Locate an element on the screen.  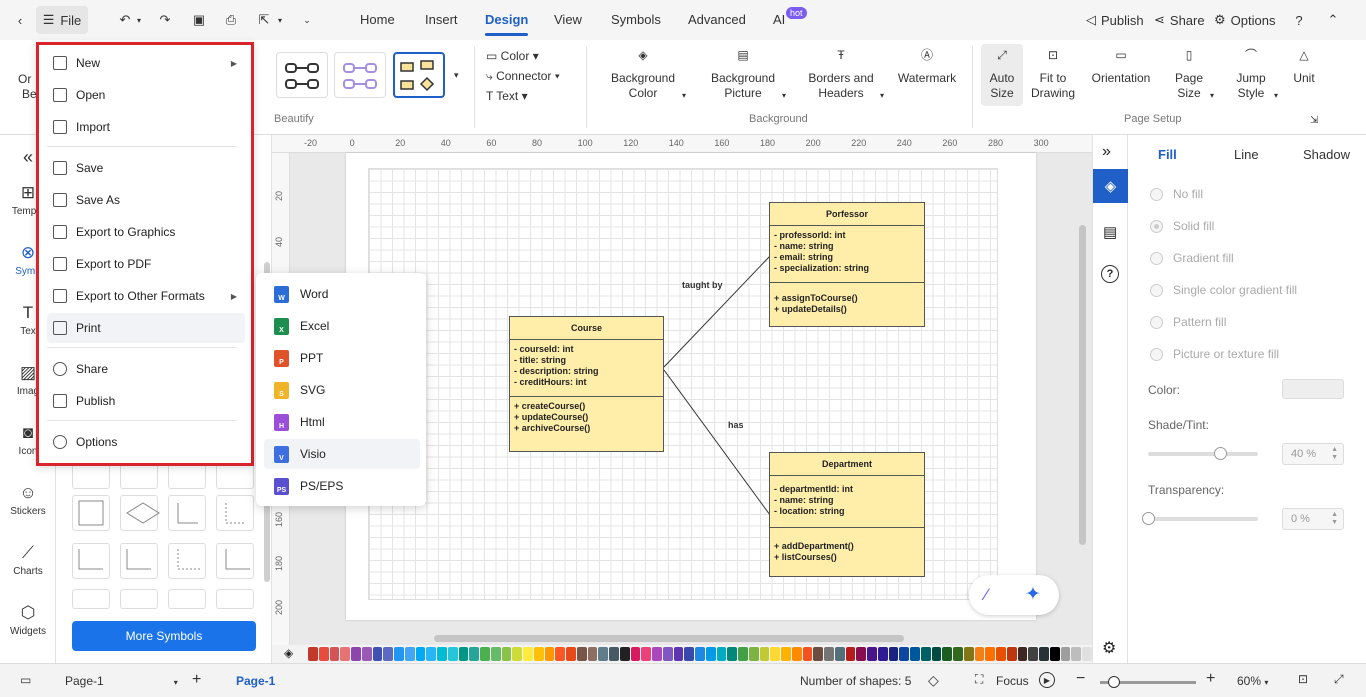
add-page-icon: + is located at coordinates (196, 680).